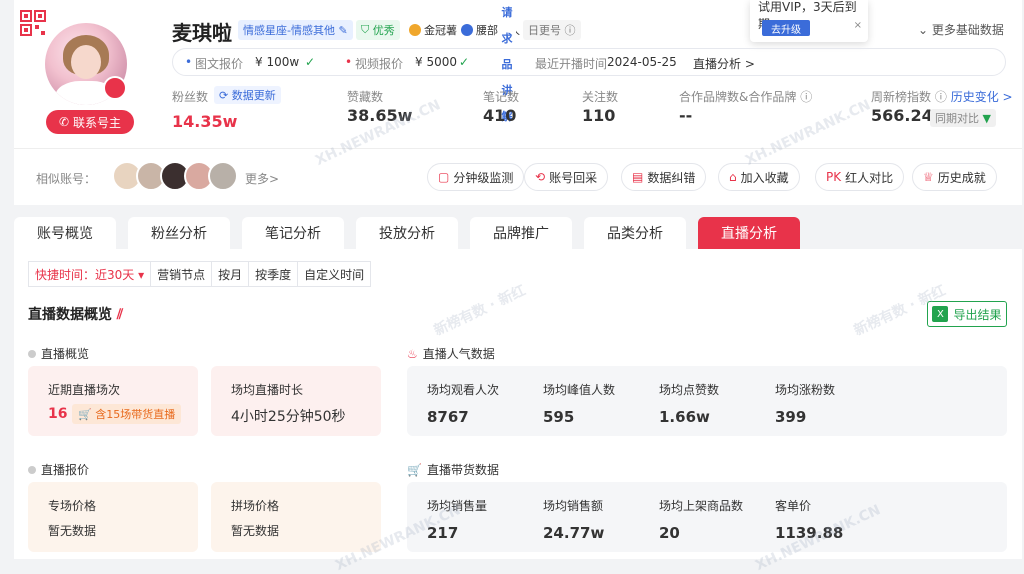 This screenshot has height=574, width=1024. I want to click on vip-popup: 试用VIP，3天后到期 去升级 ×, so click(809, 21).